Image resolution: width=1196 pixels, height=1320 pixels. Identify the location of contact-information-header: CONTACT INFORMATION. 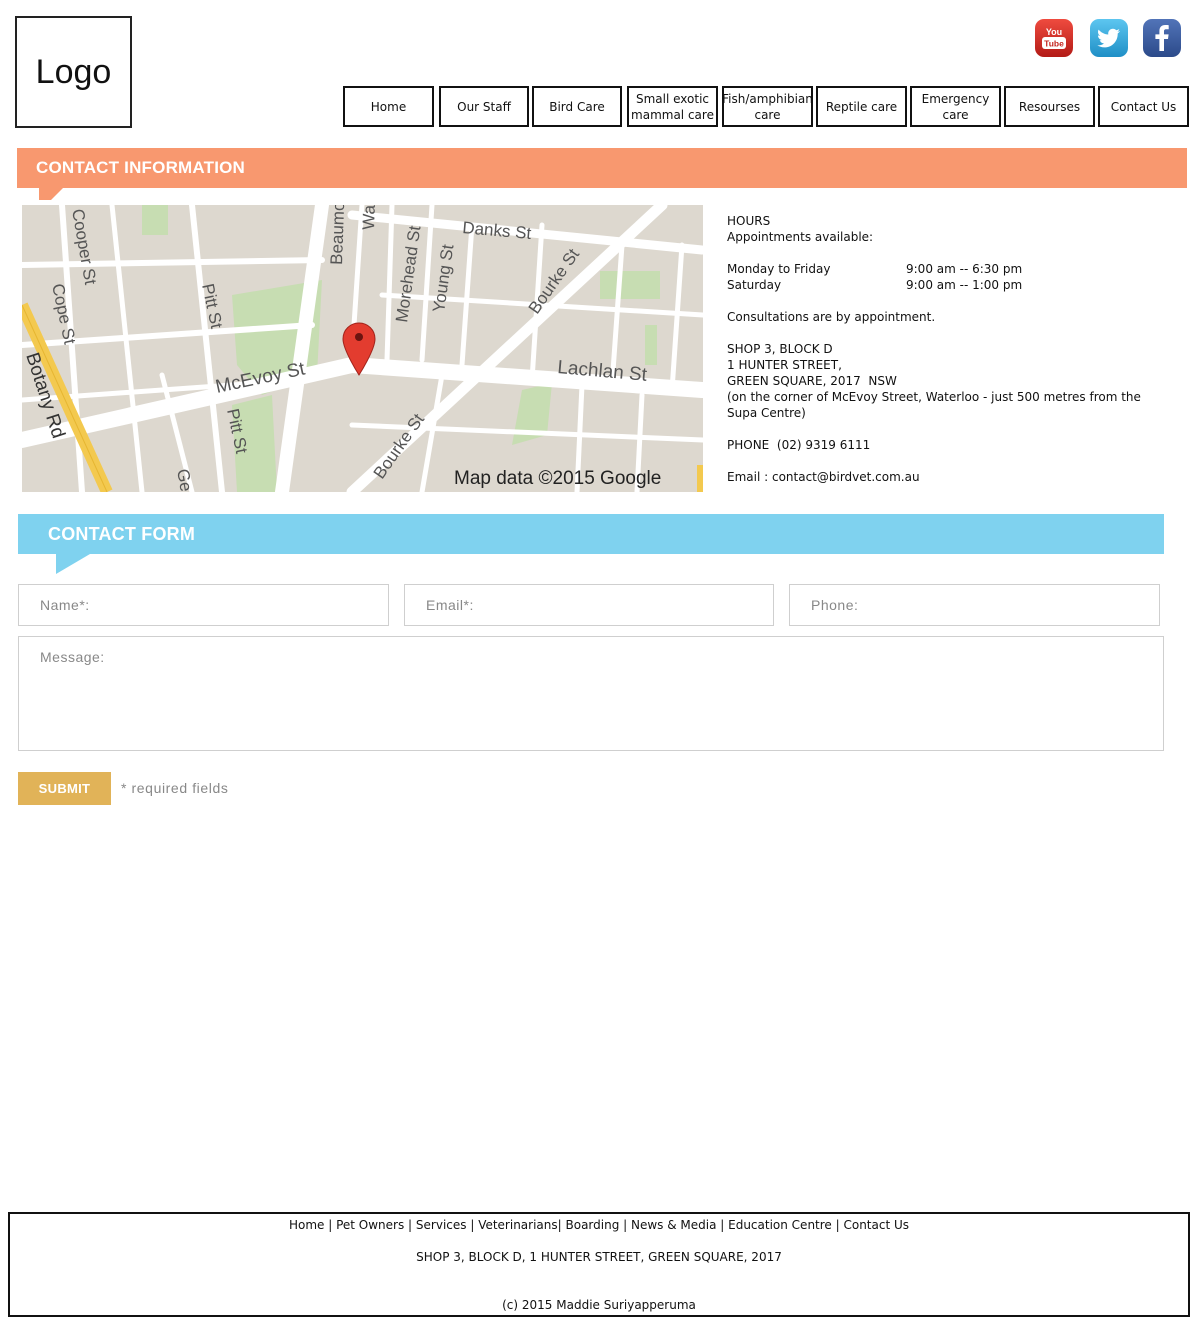
(602, 174).